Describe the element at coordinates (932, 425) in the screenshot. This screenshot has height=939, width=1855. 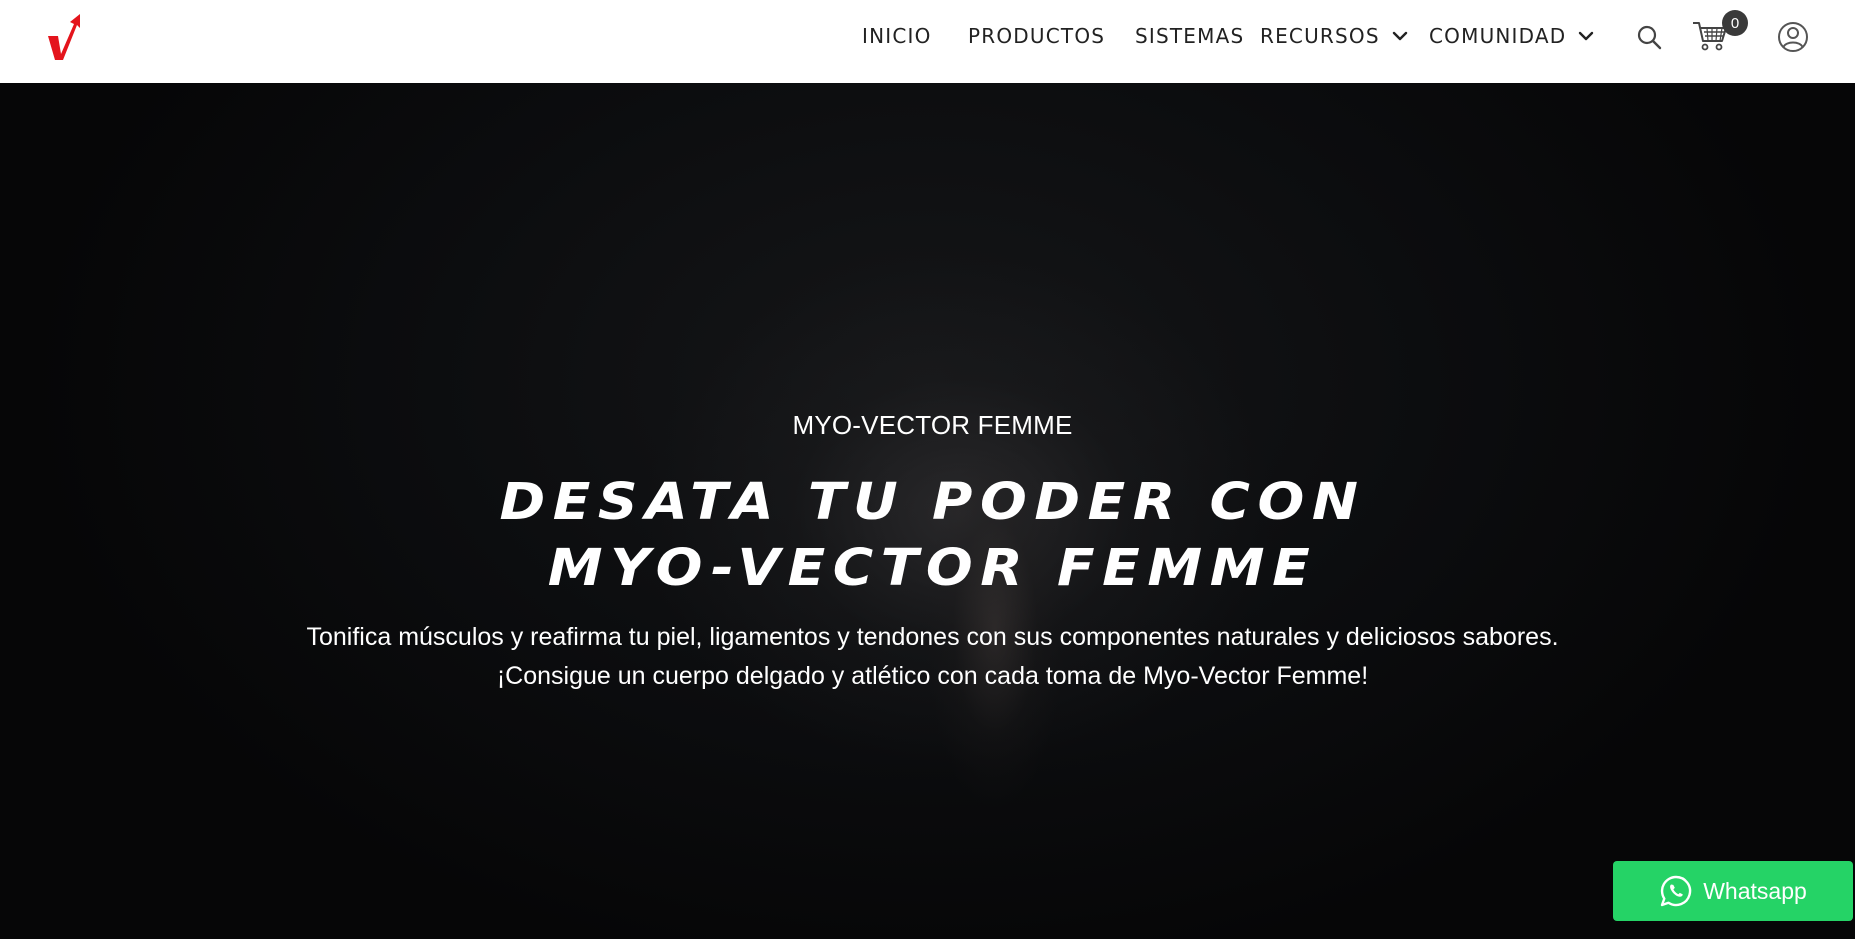
I see `hero-eyebrow: MYO-VECTOR FEMME` at that location.